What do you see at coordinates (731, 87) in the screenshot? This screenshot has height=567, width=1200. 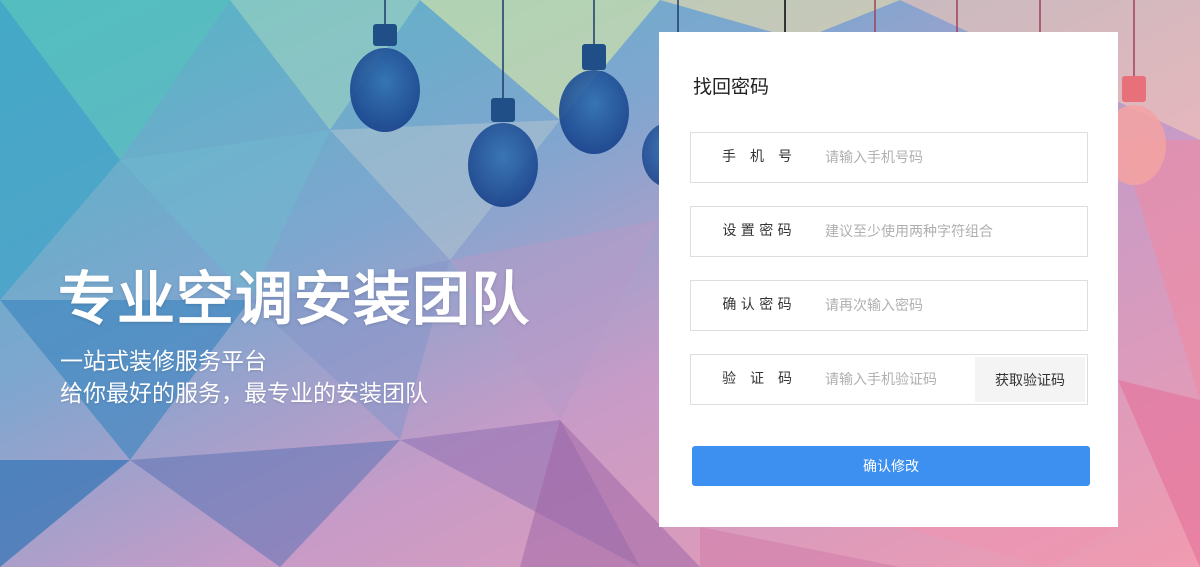 I see `panel-title: 找回密码` at bounding box center [731, 87].